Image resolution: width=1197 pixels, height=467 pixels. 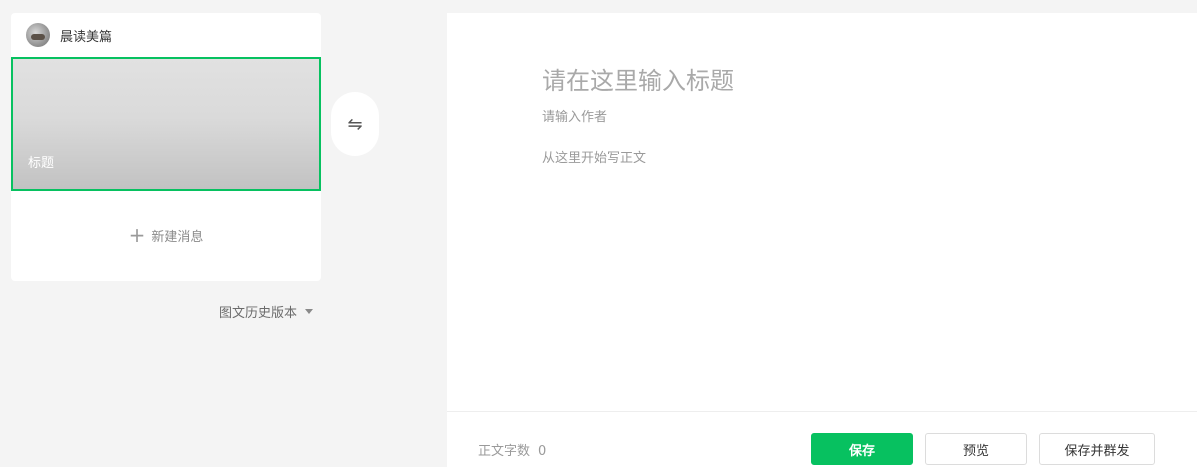 I want to click on article-list-card: 晨读美篇 标题 + 新建消息, so click(x=166, y=147).